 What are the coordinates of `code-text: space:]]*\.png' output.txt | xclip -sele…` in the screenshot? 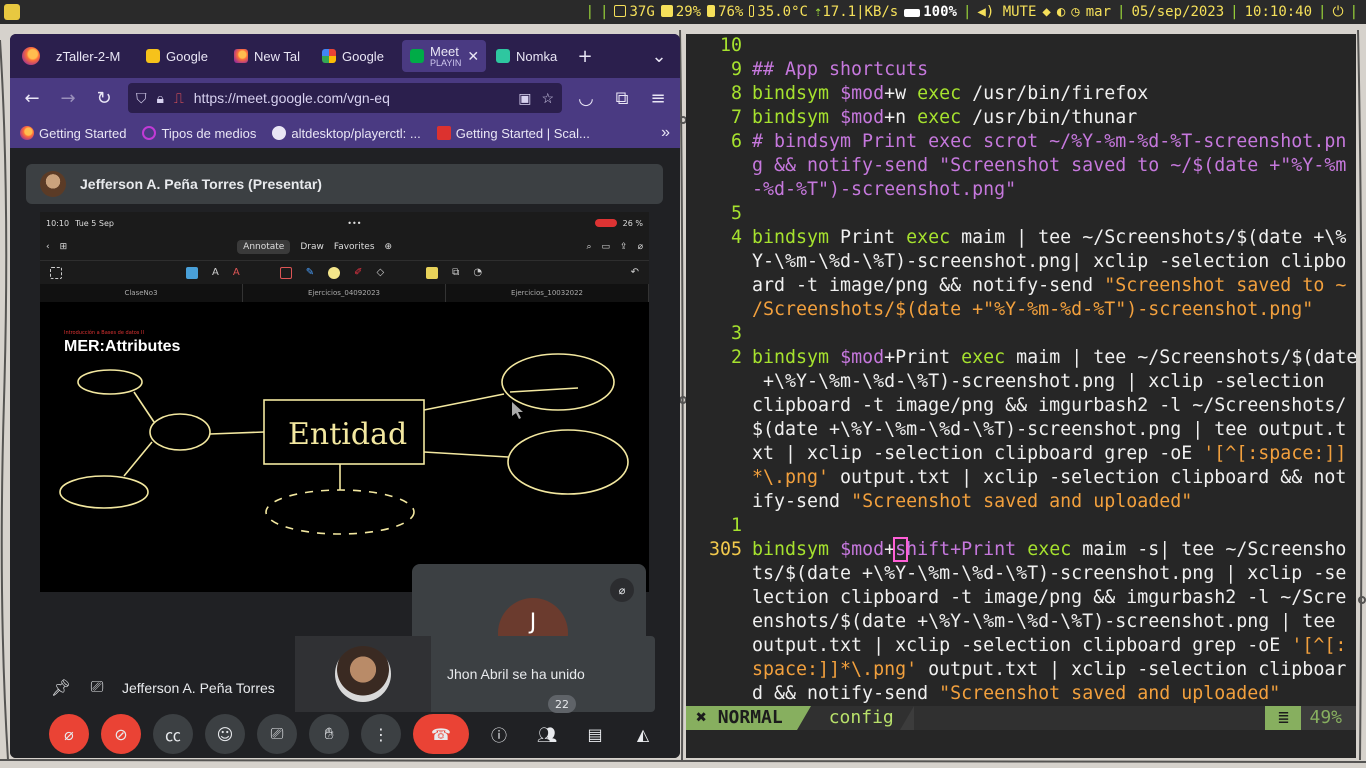 It's located at (1049, 670).